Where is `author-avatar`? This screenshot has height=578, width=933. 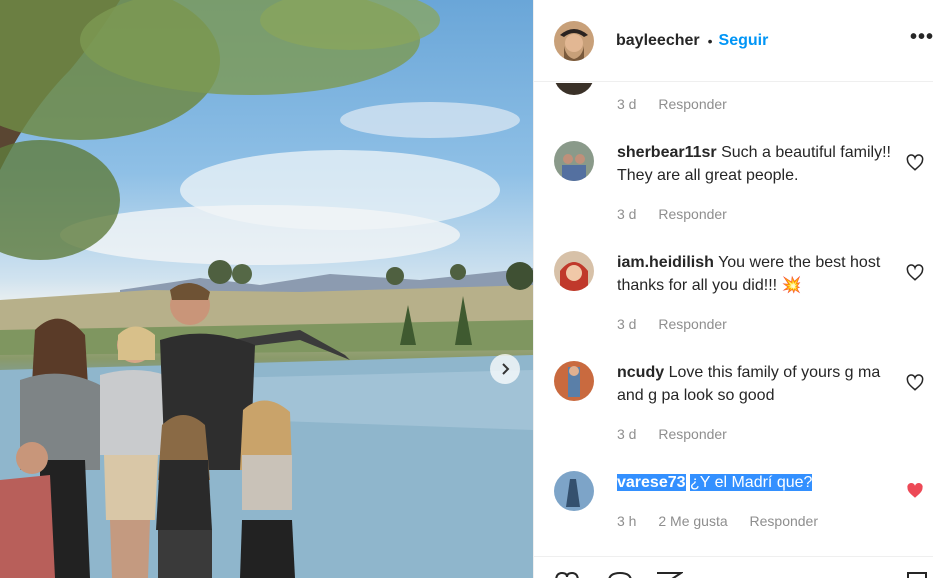
author-avatar is located at coordinates (574, 40).